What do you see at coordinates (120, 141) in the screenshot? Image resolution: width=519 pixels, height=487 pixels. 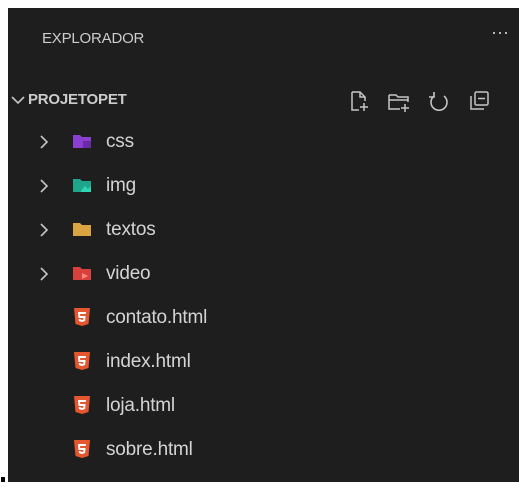 I see `tree-item-label: css` at bounding box center [120, 141].